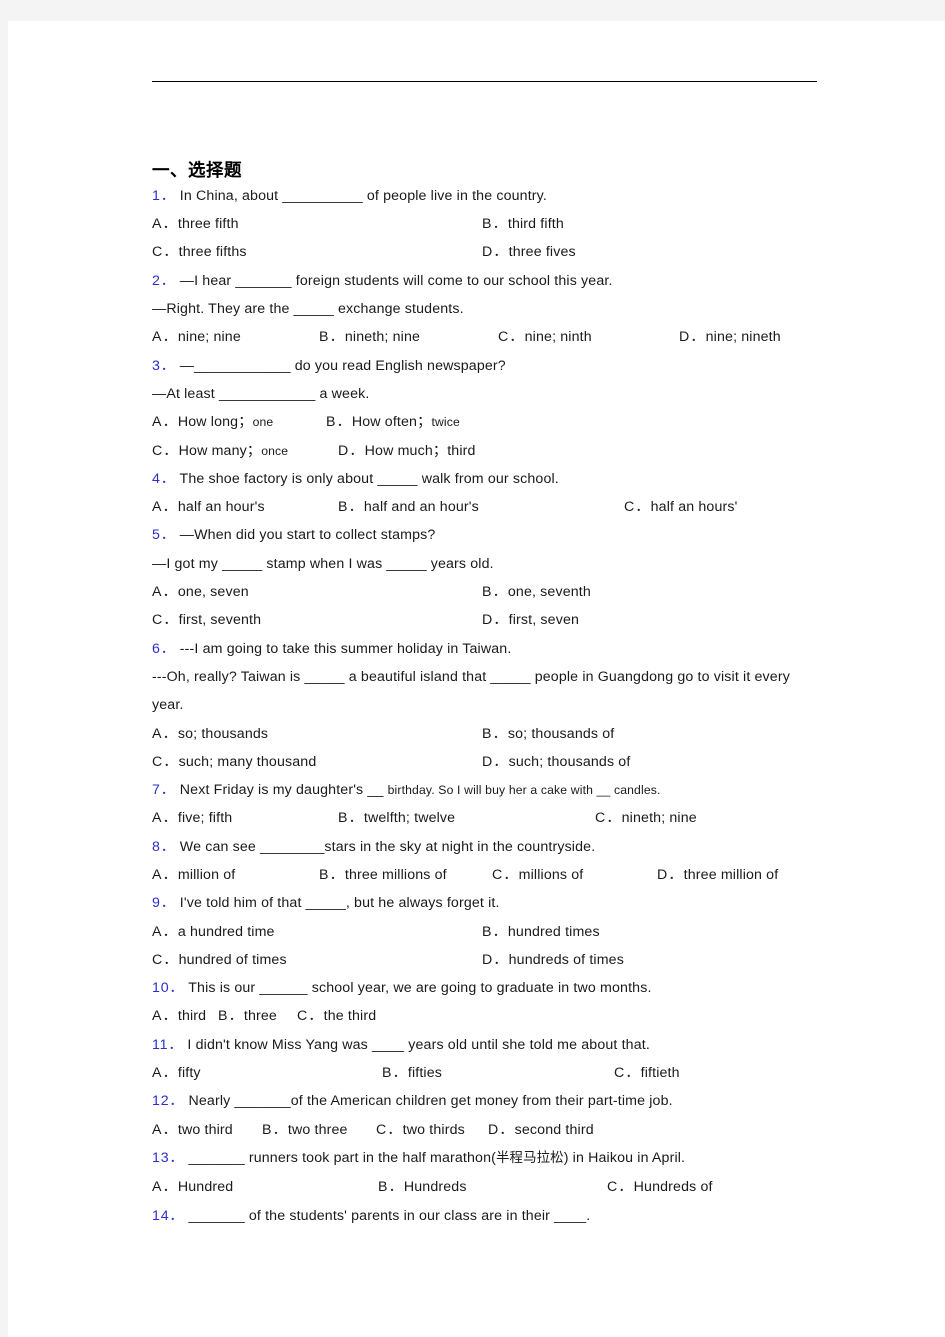 The height and width of the screenshot is (1337, 945). I want to click on option-text: first, seventh, so click(220, 620).